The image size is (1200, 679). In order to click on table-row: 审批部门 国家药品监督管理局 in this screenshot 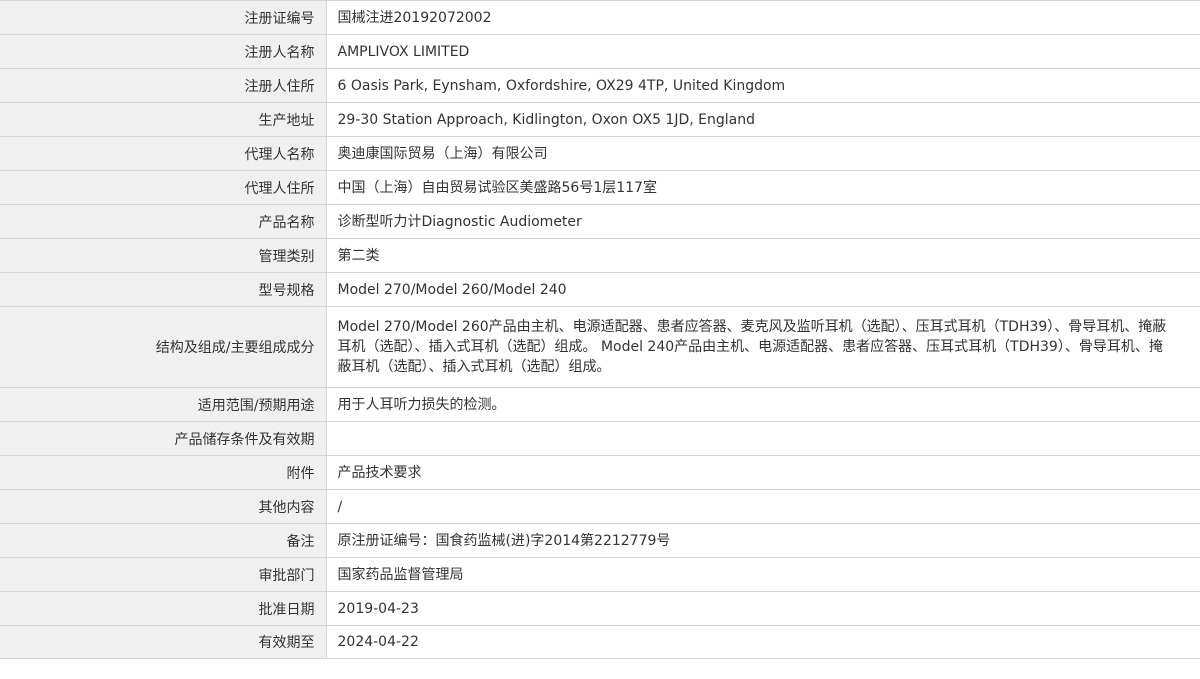, I will do `click(600, 574)`.